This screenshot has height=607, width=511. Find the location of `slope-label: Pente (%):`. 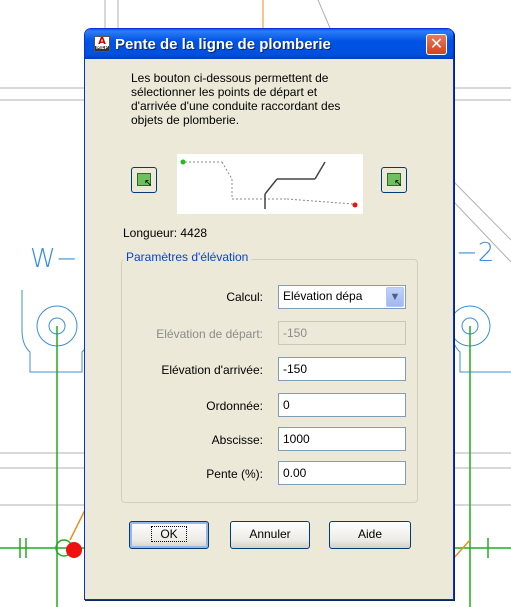

slope-label: Pente (%): is located at coordinates (234, 474).